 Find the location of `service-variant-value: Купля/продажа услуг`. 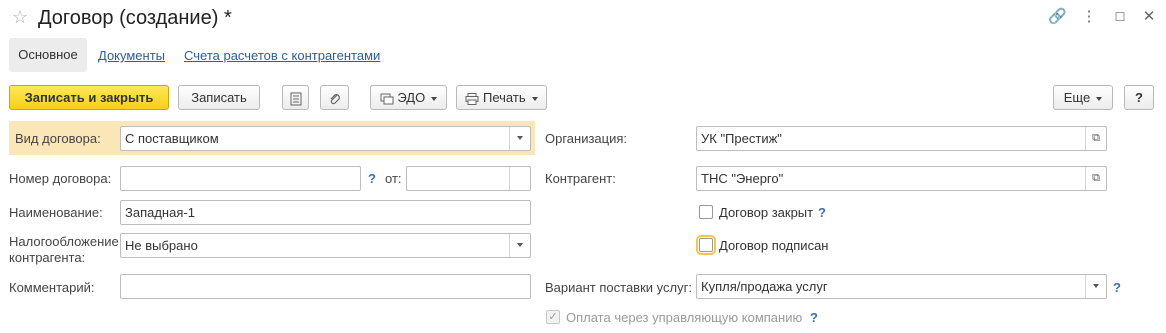

service-variant-value: Купля/продажа услуг is located at coordinates (764, 286).